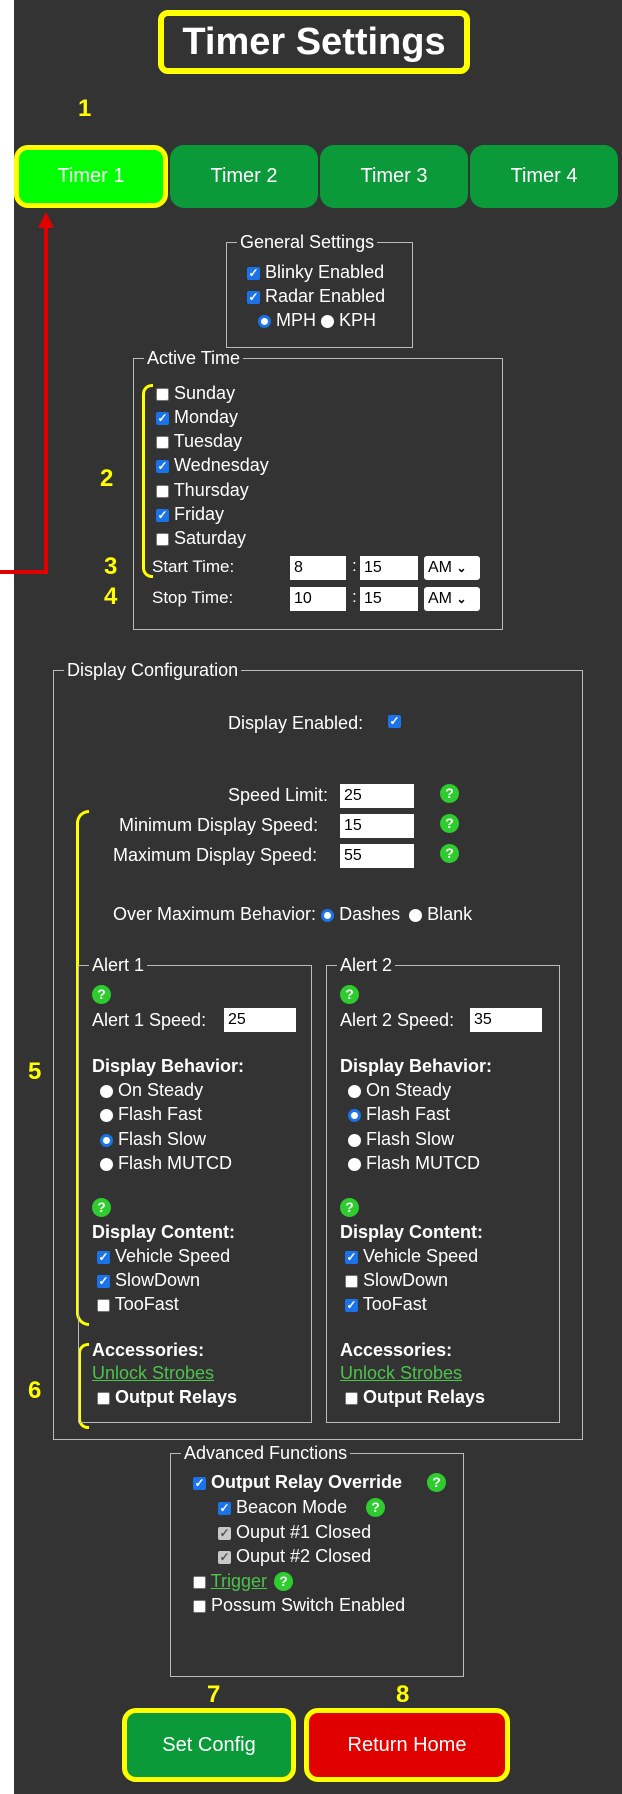 The height and width of the screenshot is (1794, 622). Describe the element at coordinates (440, 567) in the screenshot. I see `start-ampm-value: AM` at that location.